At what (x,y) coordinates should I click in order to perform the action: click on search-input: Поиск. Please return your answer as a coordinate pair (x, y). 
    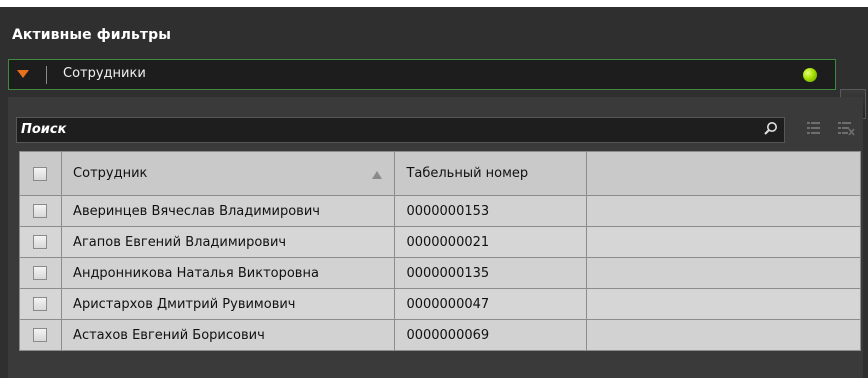
    Looking at the image, I should click on (400, 130).